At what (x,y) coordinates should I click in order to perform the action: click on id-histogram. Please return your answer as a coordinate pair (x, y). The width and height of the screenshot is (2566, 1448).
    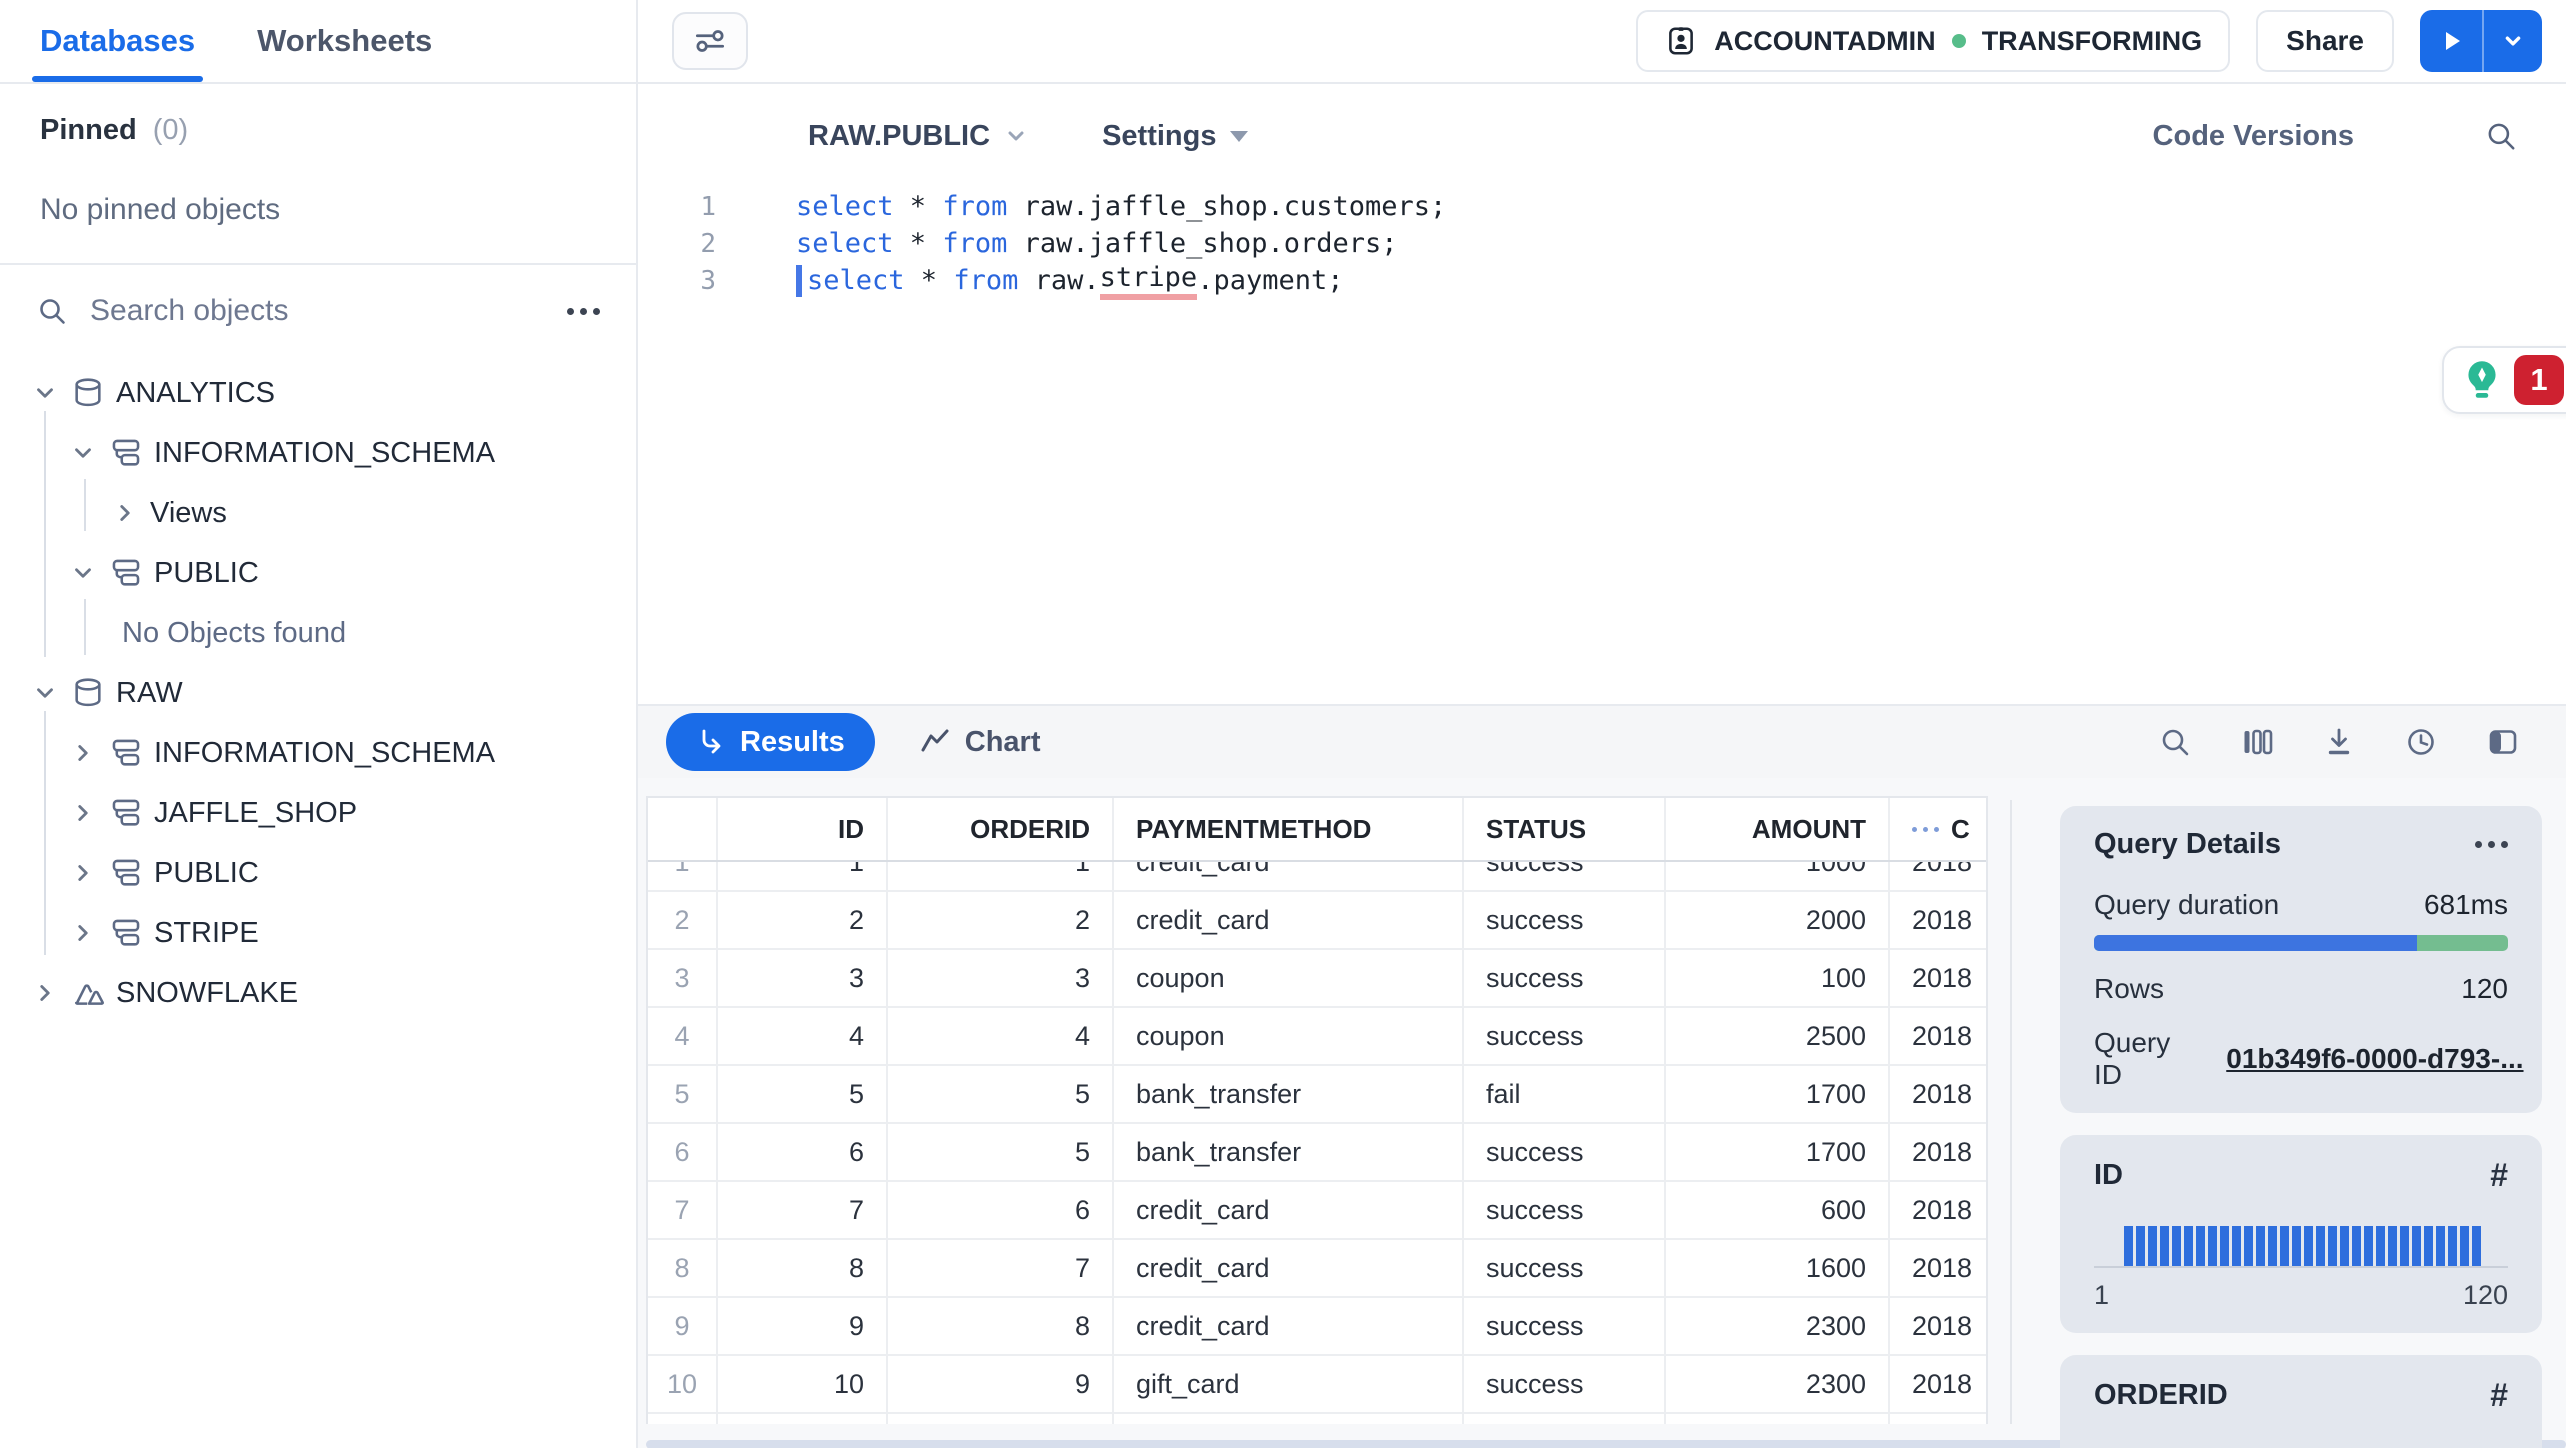
    Looking at the image, I should click on (2301, 1243).